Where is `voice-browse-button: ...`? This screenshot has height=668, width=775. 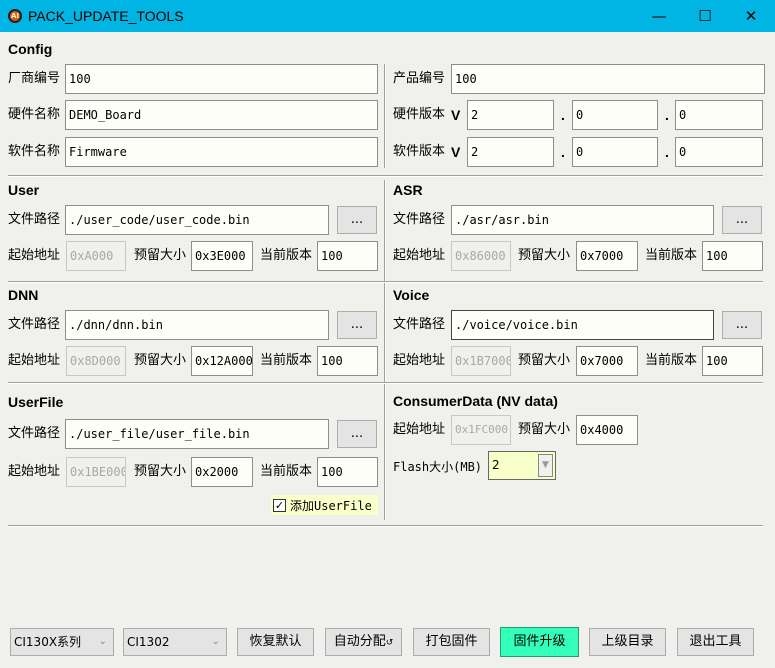 voice-browse-button: ... is located at coordinates (742, 325).